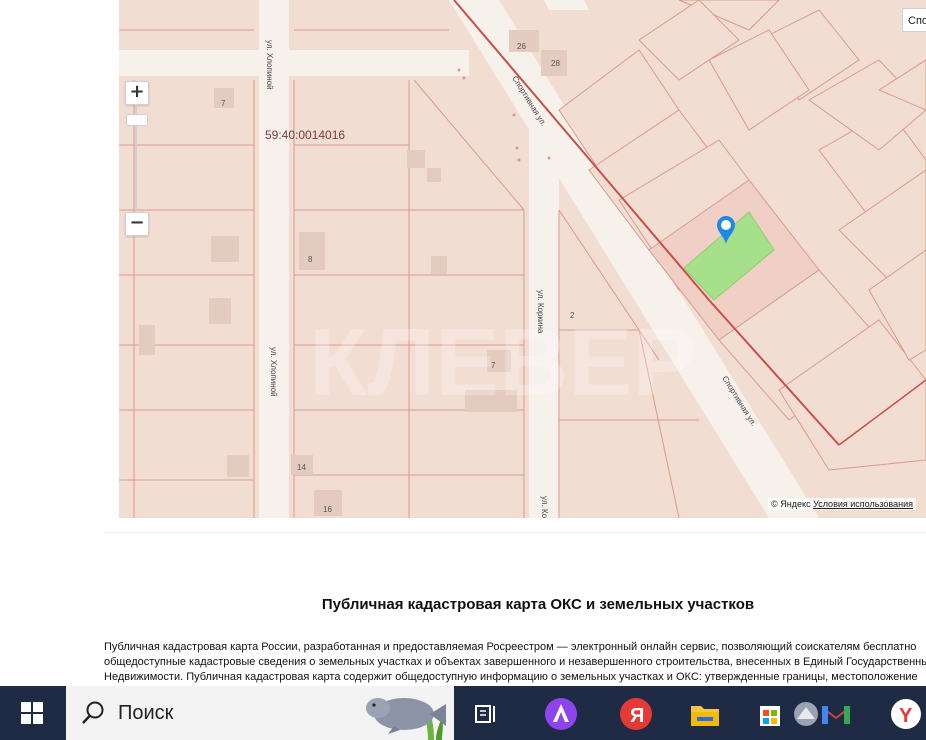 Image resolution: width=926 pixels, height=740 pixels. What do you see at coordinates (502, 362) in the screenshot?
I see `watermark: КЛЕВЕР` at bounding box center [502, 362].